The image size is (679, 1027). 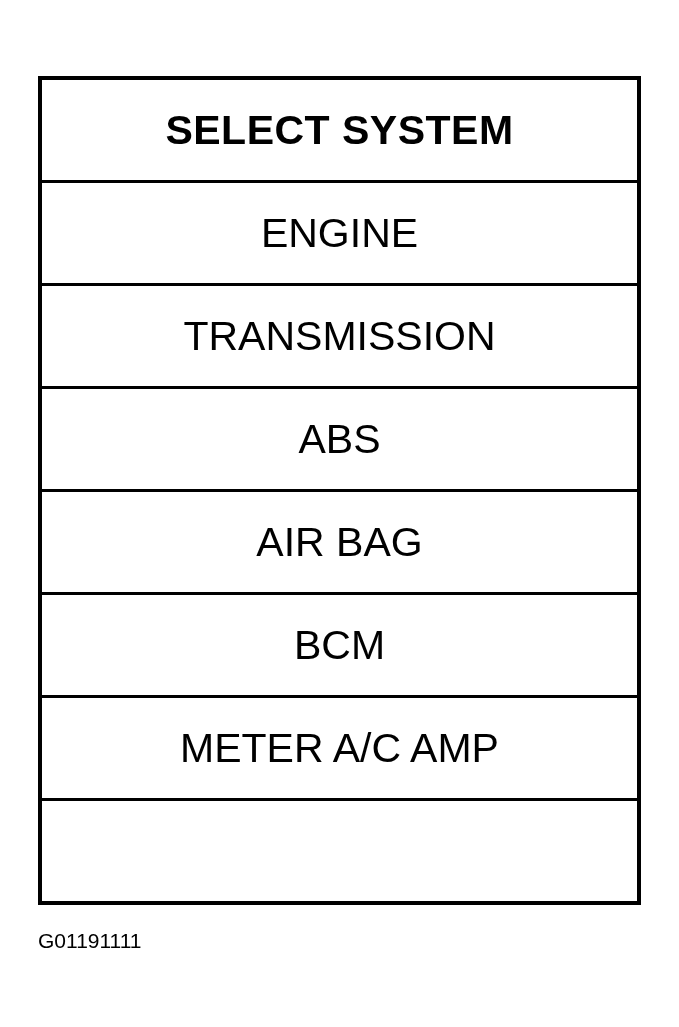 I want to click on system-option: ENGINE, so click(x=339, y=231).